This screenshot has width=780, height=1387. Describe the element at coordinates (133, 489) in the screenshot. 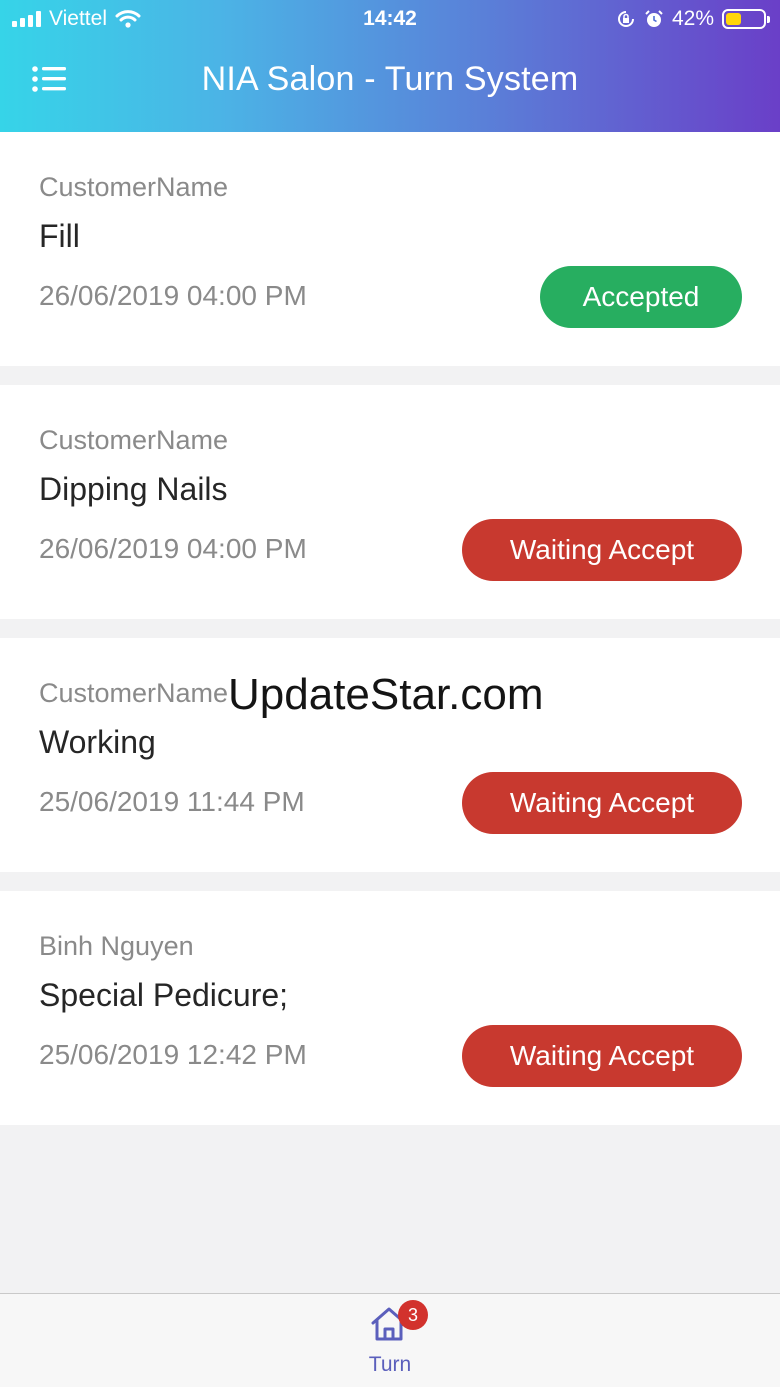

I see `service-name: Dipping Nails` at that location.